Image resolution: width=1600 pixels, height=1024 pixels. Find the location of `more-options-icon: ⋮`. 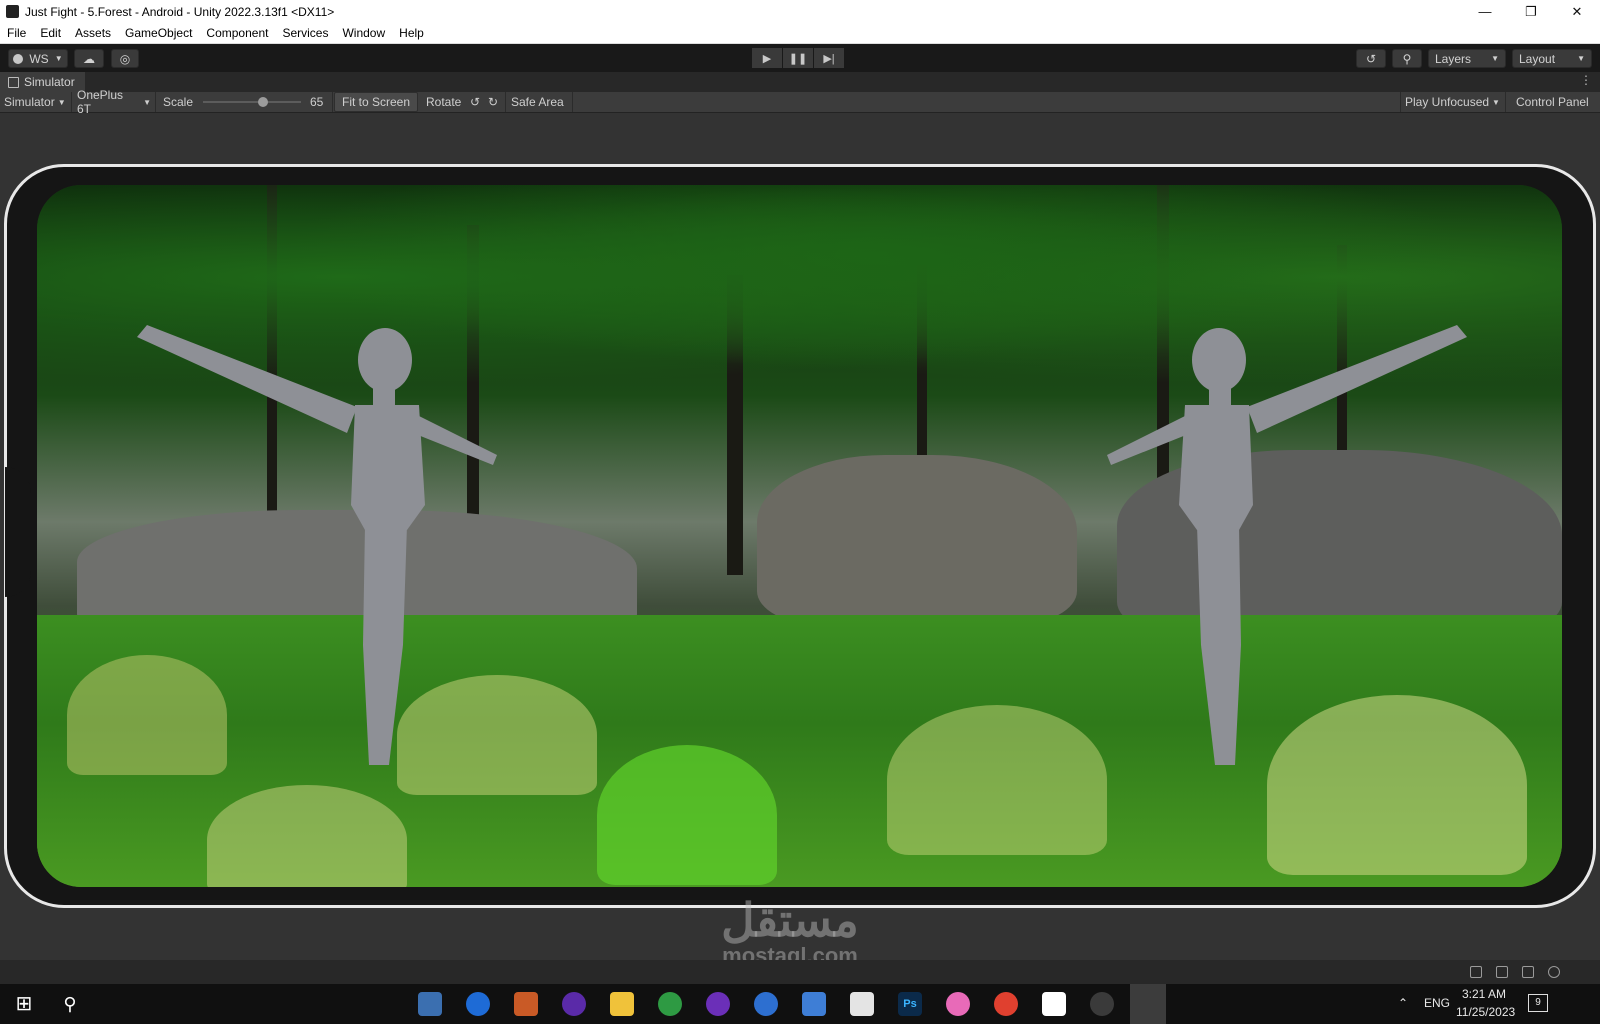

more-options-icon: ⋮ is located at coordinates (1586, 80).